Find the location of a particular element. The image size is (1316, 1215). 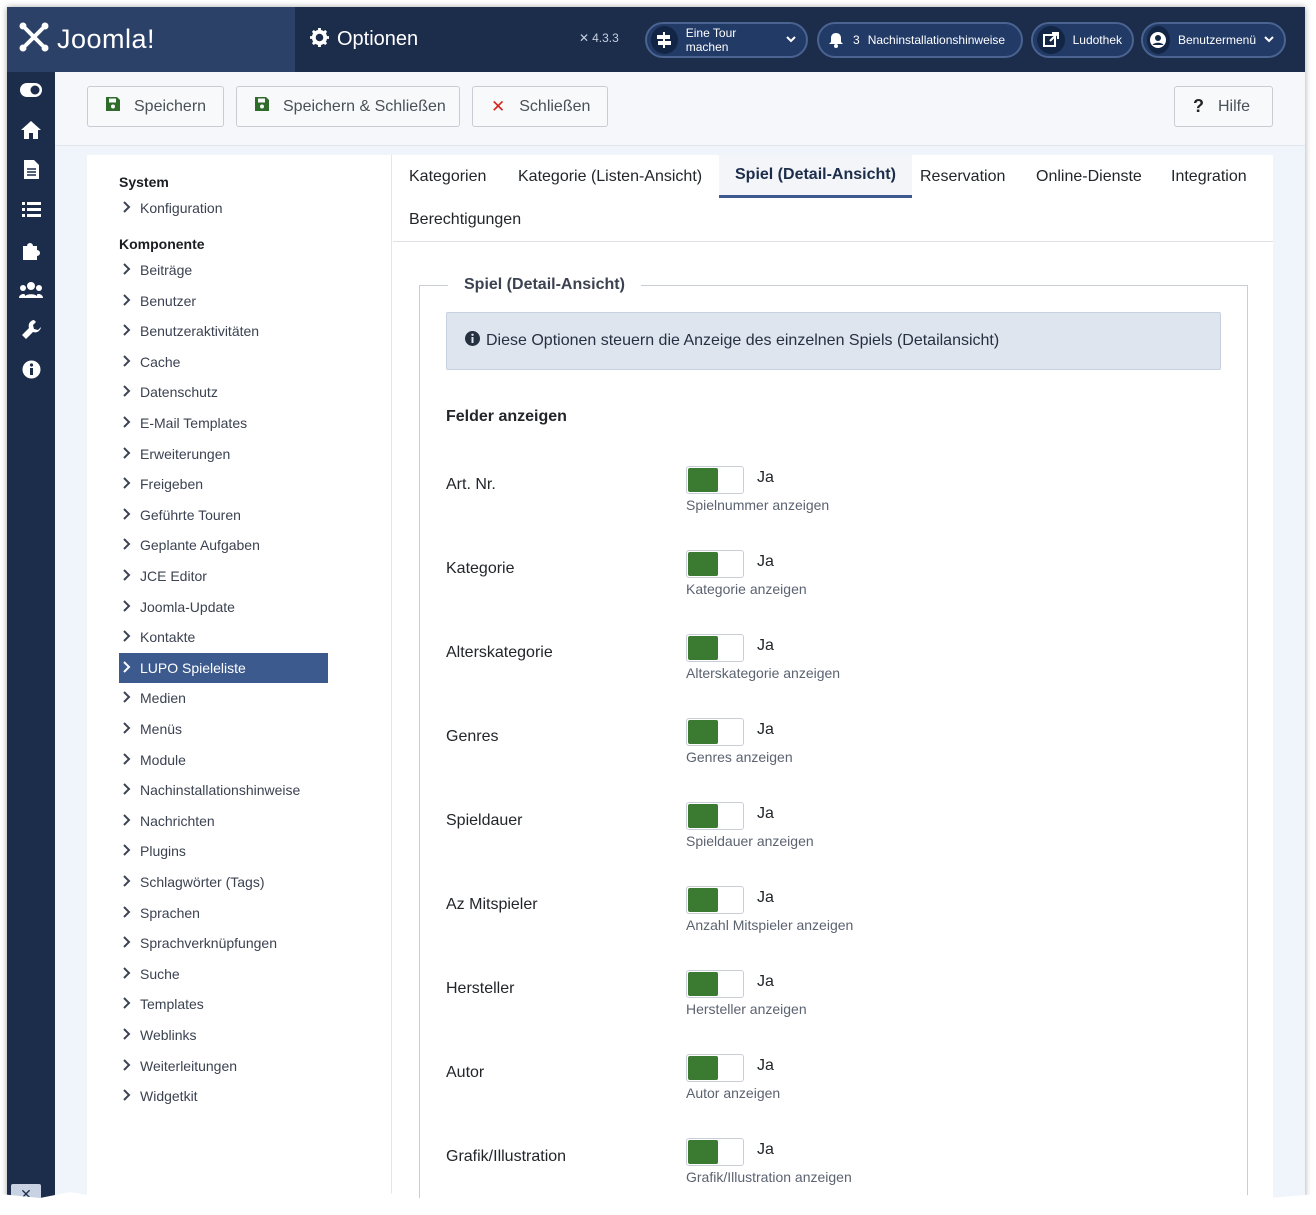

sidebar-item-cache: Cache is located at coordinates (223, 362).